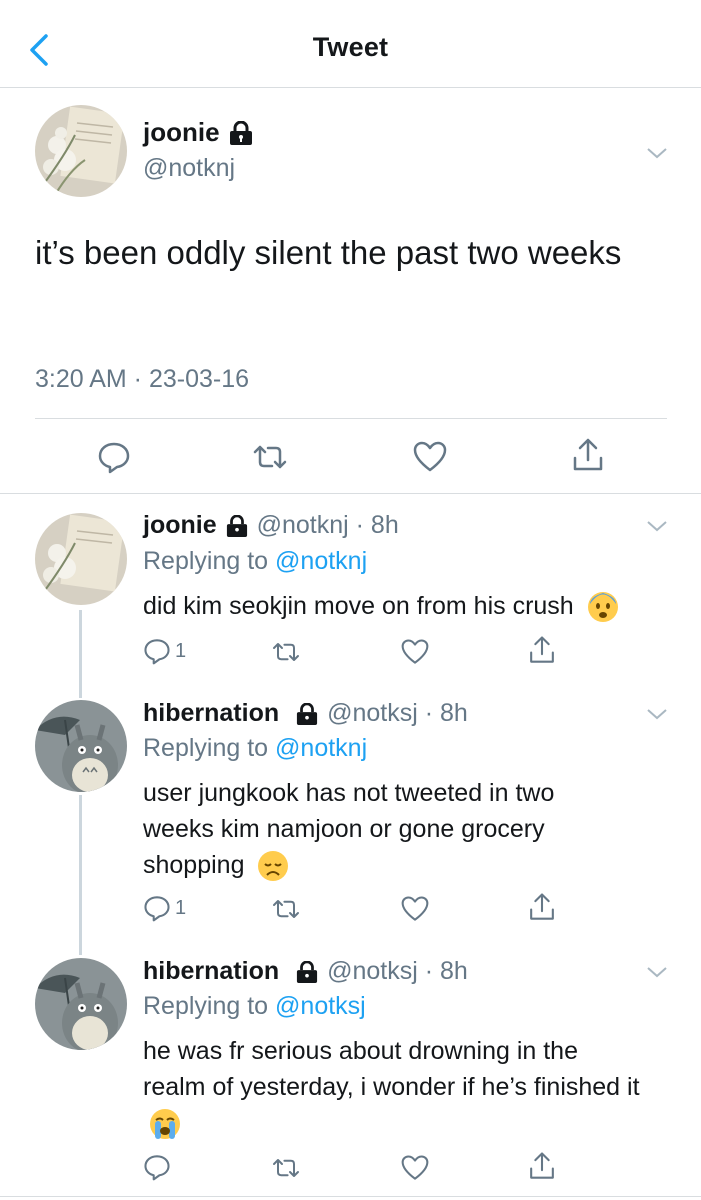 This screenshot has height=1200, width=701. Describe the element at coordinates (350, 47) in the screenshot. I see `page-title: Tweet` at that location.